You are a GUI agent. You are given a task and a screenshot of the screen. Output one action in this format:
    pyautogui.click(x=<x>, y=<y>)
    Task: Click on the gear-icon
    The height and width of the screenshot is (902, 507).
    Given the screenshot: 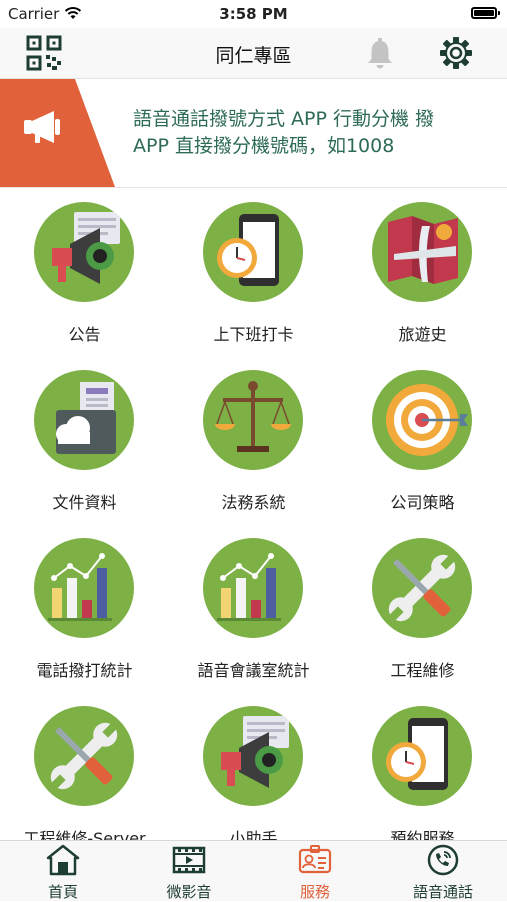 What is the action you would take?
    pyautogui.click(x=456, y=53)
    